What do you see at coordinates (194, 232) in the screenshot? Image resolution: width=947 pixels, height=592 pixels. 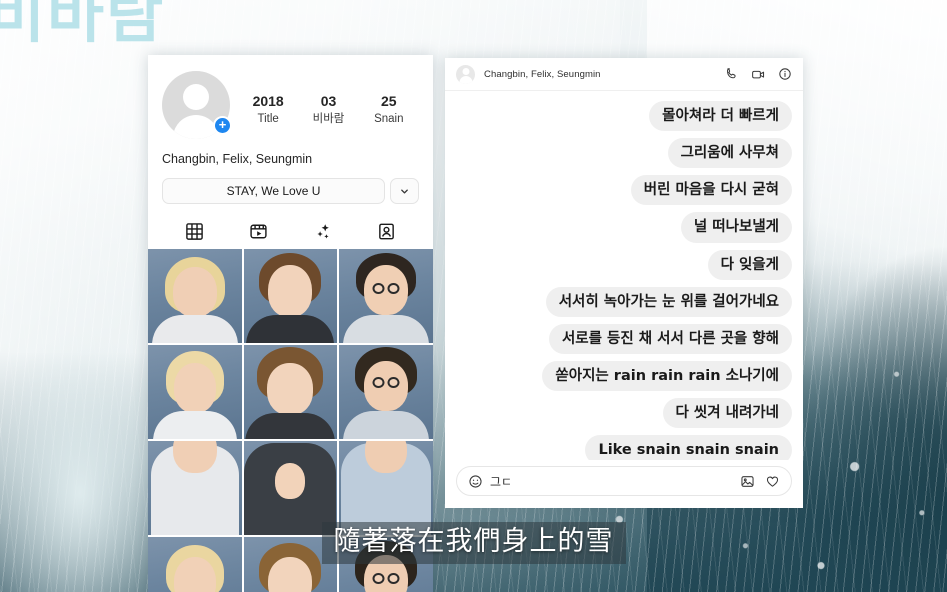 I see `grid-icon` at bounding box center [194, 232].